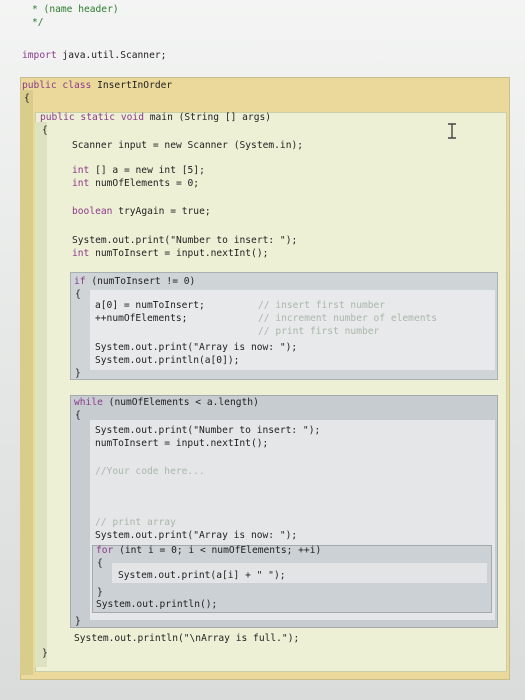  Describe the element at coordinates (196, 536) in the screenshot. I see `code-line-while-print-now: System.out.print("Array is now: ");` at that location.